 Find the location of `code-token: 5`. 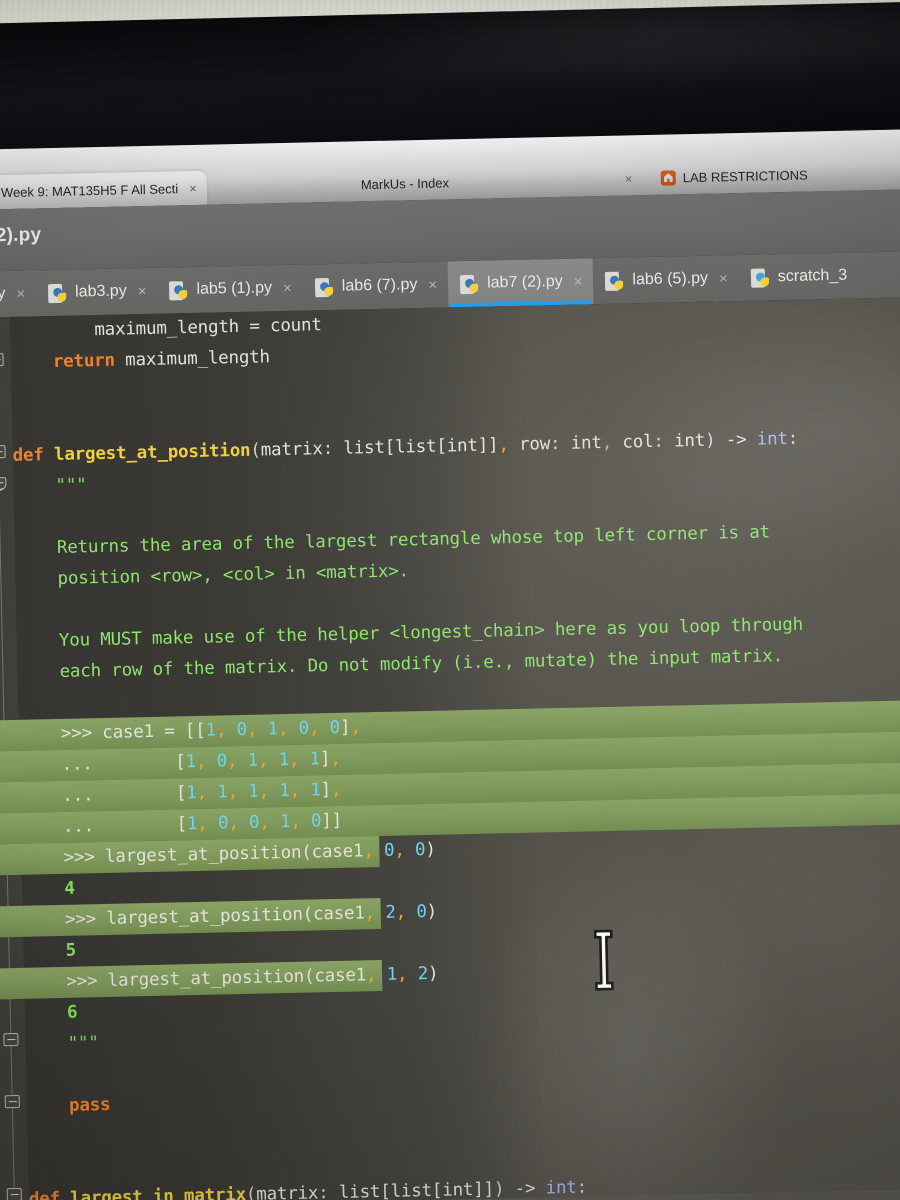

code-token: 5 is located at coordinates (71, 950).